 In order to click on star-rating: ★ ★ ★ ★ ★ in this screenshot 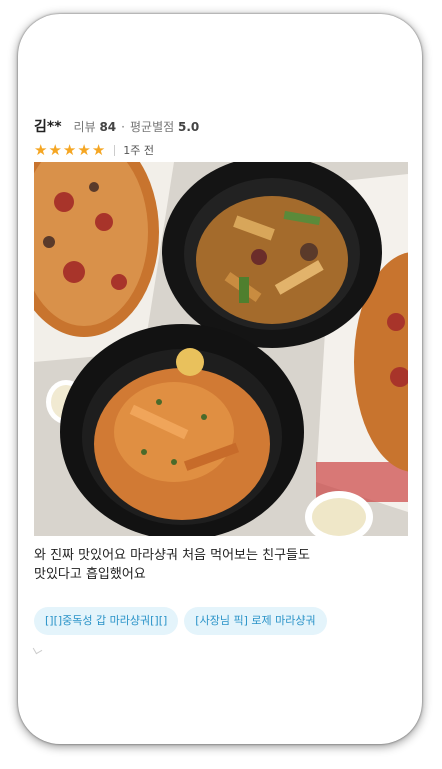, I will do `click(70, 149)`.